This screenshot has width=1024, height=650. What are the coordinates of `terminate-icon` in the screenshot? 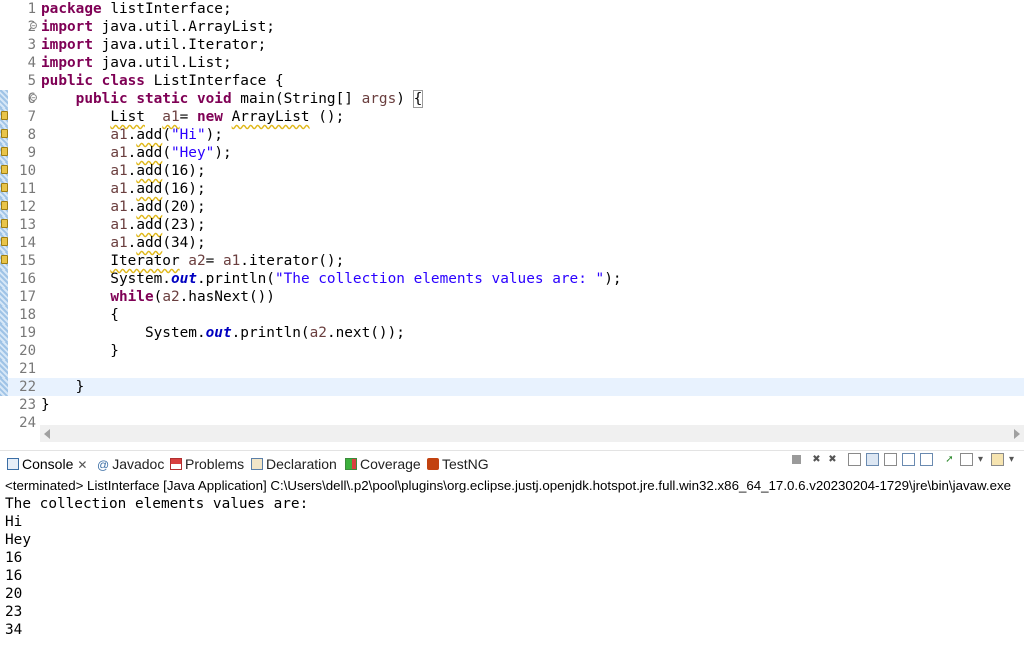 It's located at (796, 459).